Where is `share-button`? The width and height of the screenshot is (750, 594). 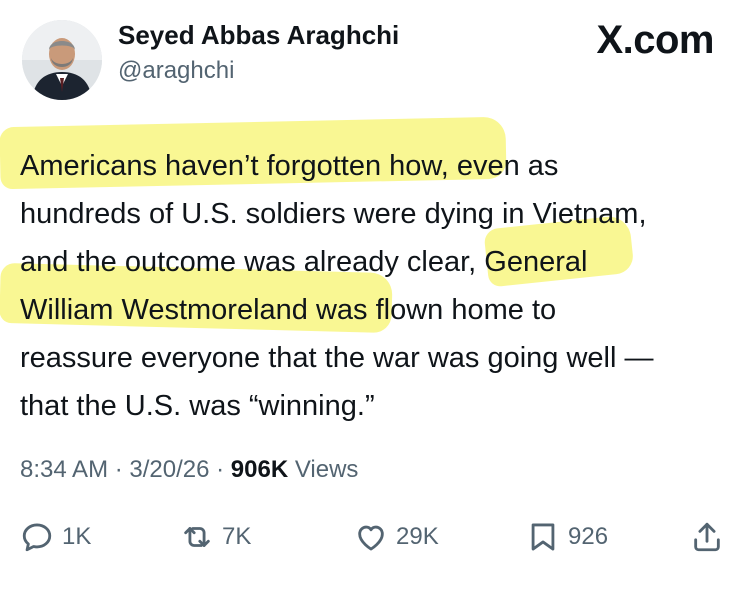 share-button is located at coordinates (707, 537).